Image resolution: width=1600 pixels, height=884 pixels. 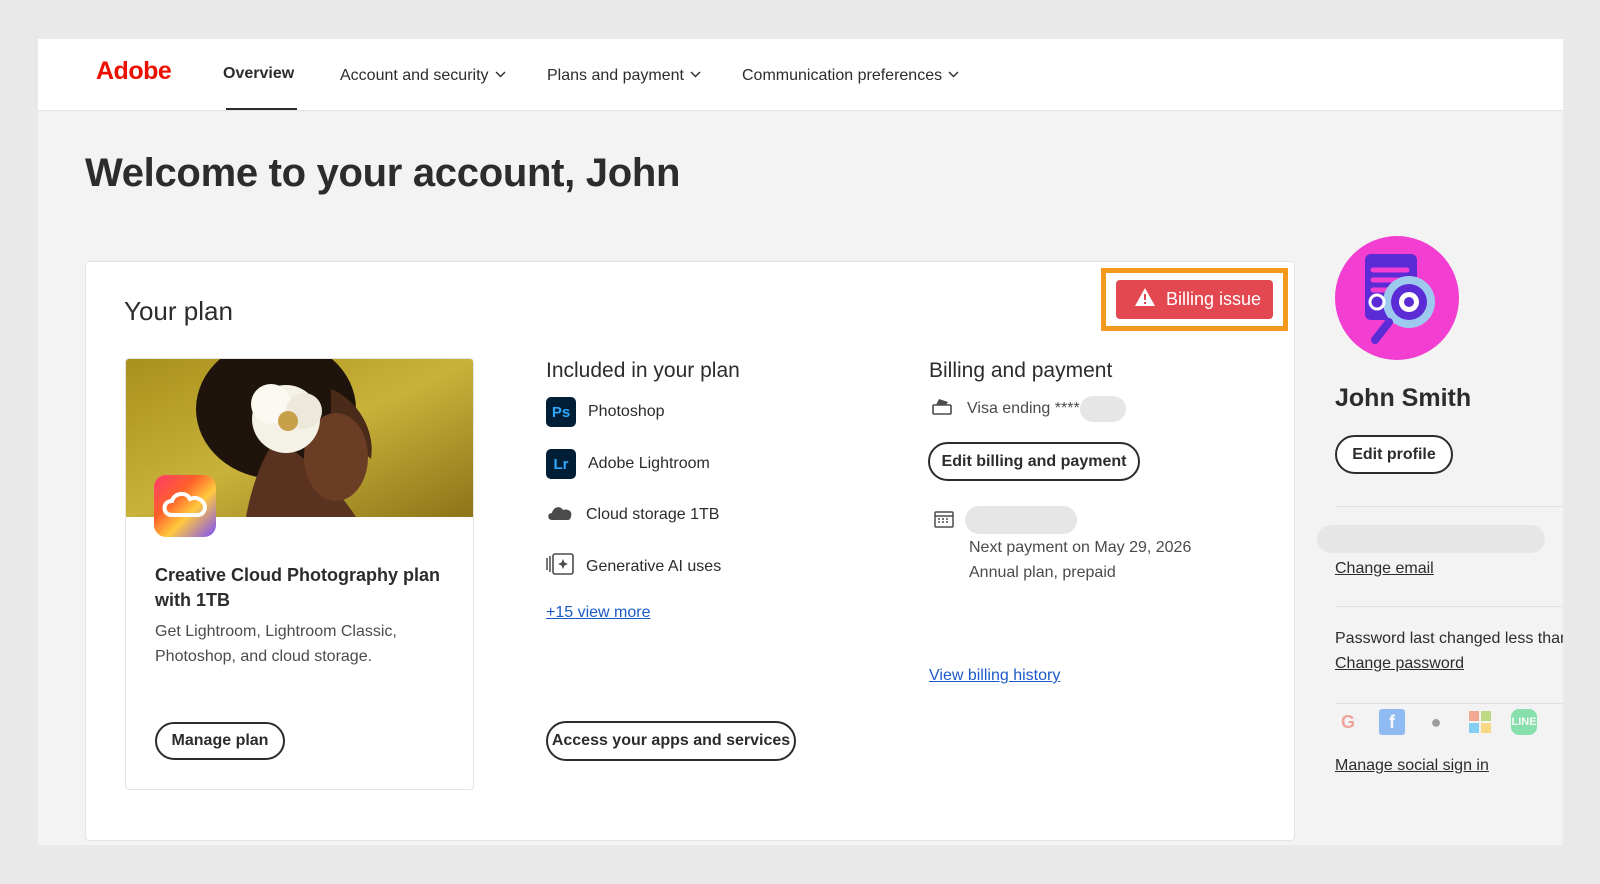 I want to click on billing-issue-badge: Billing issue, so click(x=1194, y=299).